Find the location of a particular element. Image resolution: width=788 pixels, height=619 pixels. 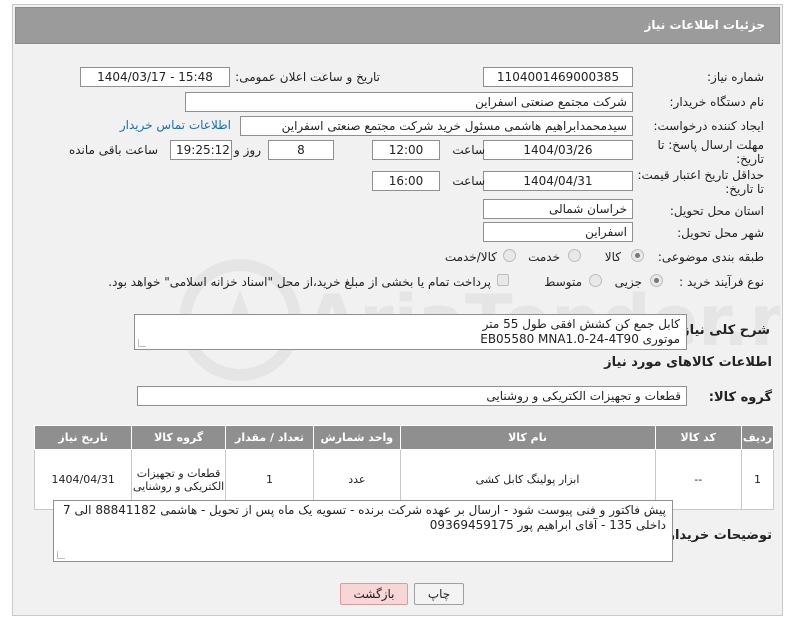

process-option-medium: متوسط is located at coordinates (563, 282).